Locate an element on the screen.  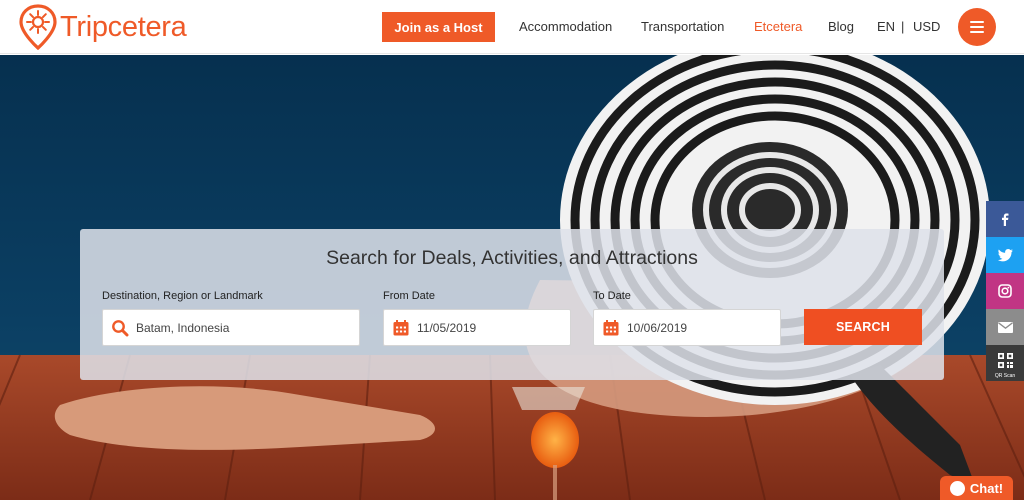
twitter-link is located at coordinates (1005, 255).